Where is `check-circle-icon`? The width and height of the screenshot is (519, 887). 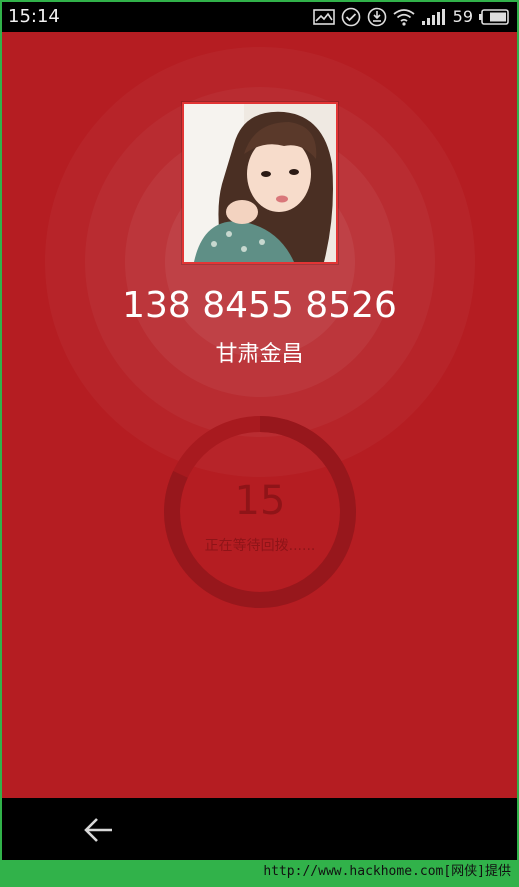
check-circle-icon is located at coordinates (351, 17).